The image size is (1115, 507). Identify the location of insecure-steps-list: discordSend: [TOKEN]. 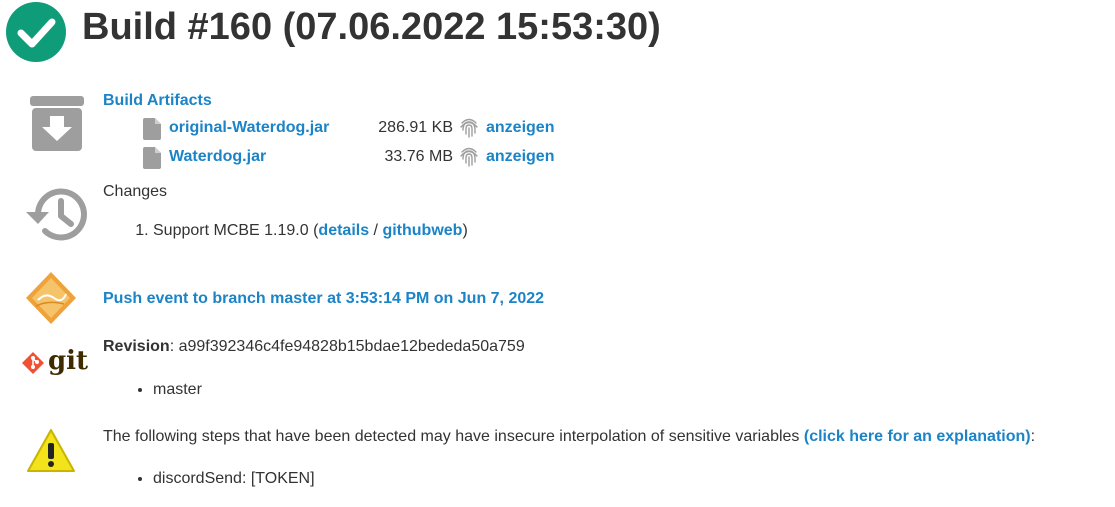
(209, 479).